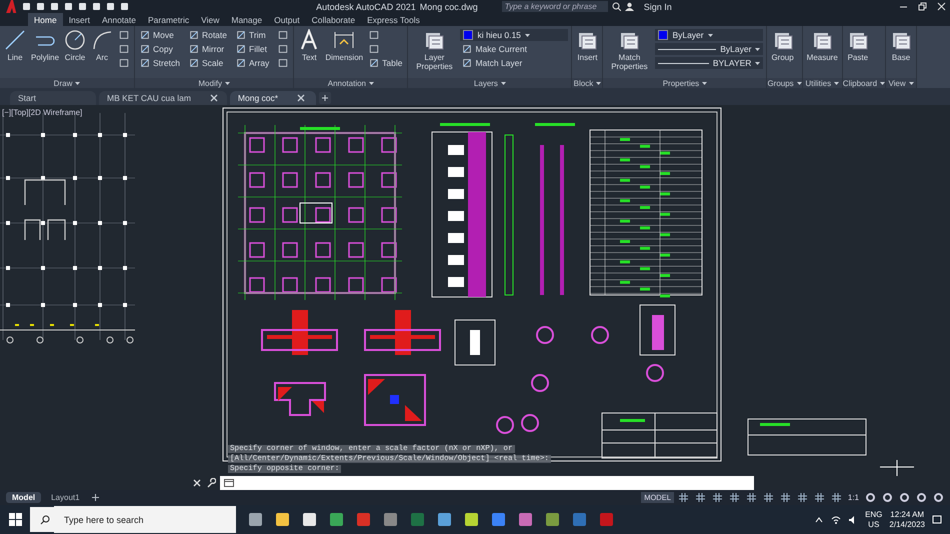 The height and width of the screenshot is (534, 950). I want to click on wrench-icon, so click(211, 483).